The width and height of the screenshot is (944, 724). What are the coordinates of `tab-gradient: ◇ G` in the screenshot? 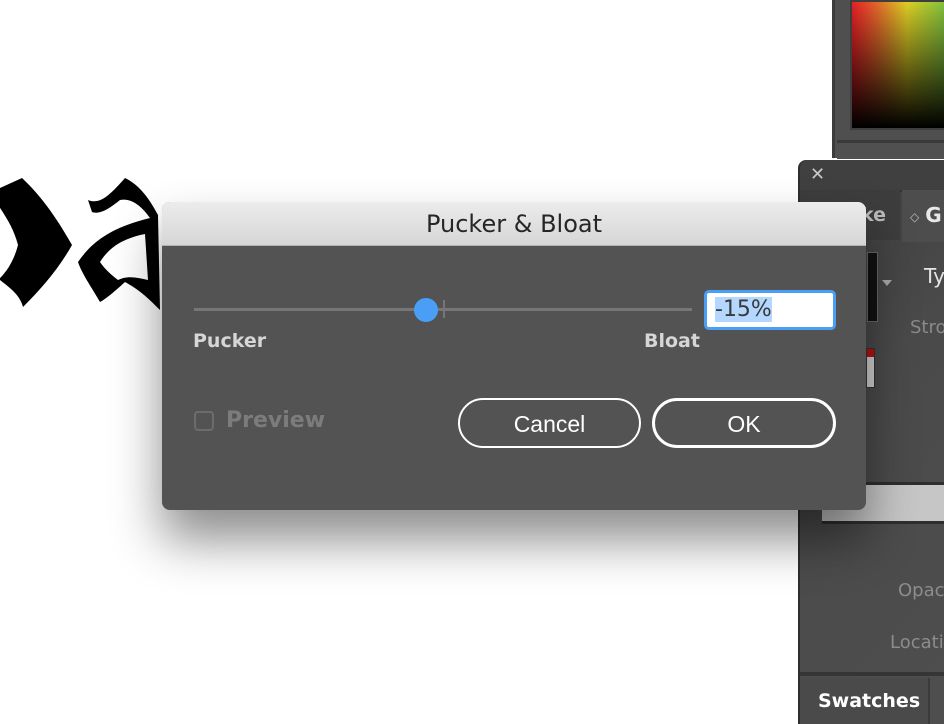 It's located at (923, 216).